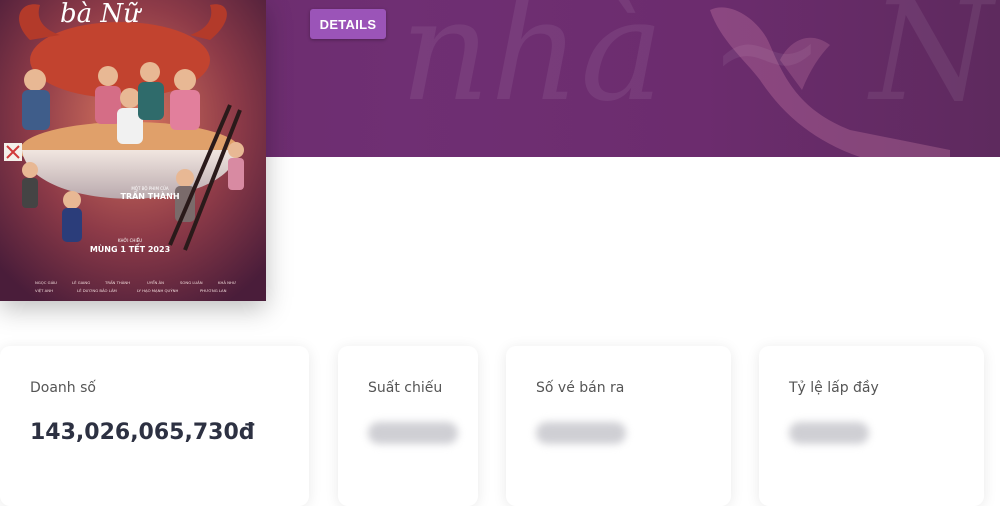 The image size is (1000, 506). I want to click on stat-label: Doanh số, so click(63, 388).